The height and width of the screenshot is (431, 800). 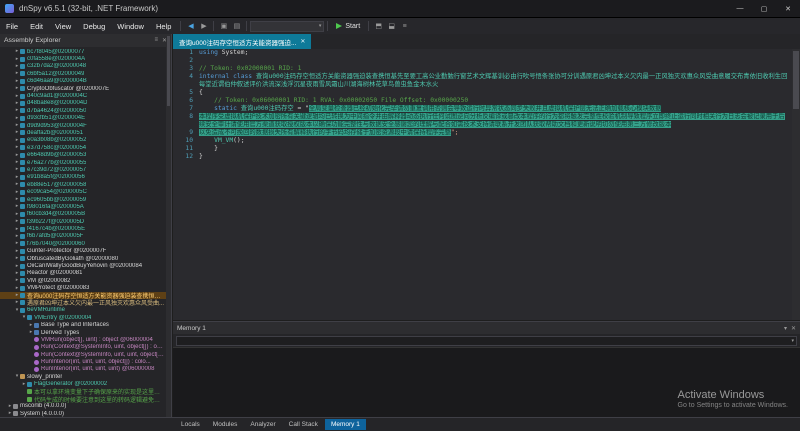 What do you see at coordinates (85, 339) in the screenshot?
I see `tree-item: VMRun(object[], uint) : object @06000004` at bounding box center [85, 339].